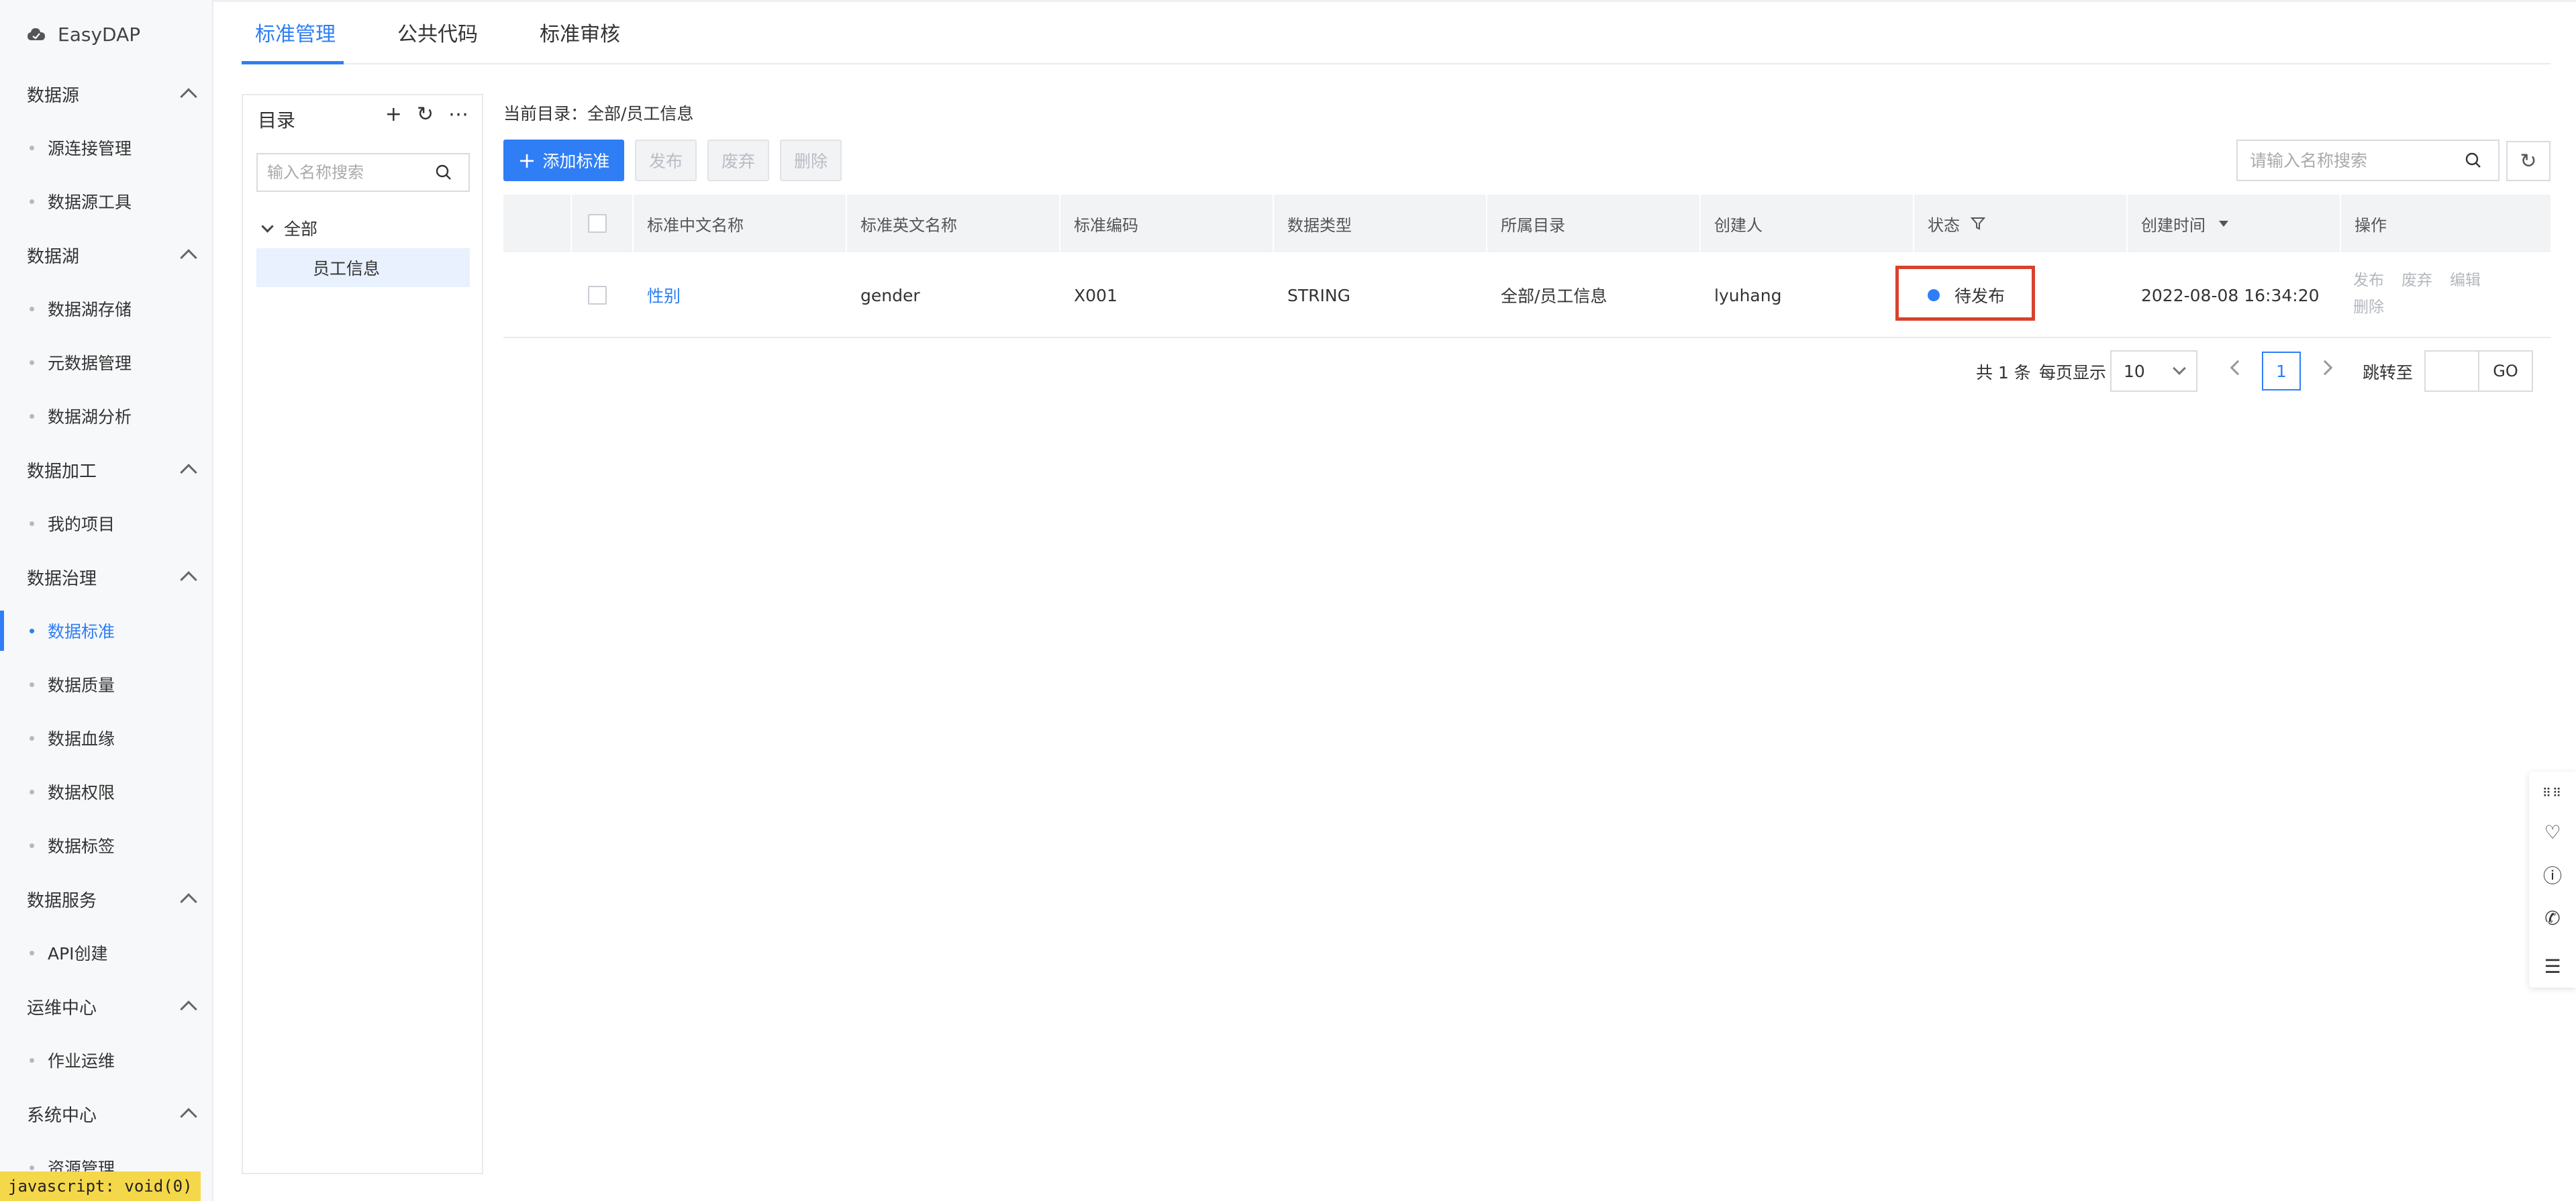 Image resolution: width=2576 pixels, height=1201 pixels. What do you see at coordinates (351, 172) in the screenshot?
I see `tree-search-input` at bounding box center [351, 172].